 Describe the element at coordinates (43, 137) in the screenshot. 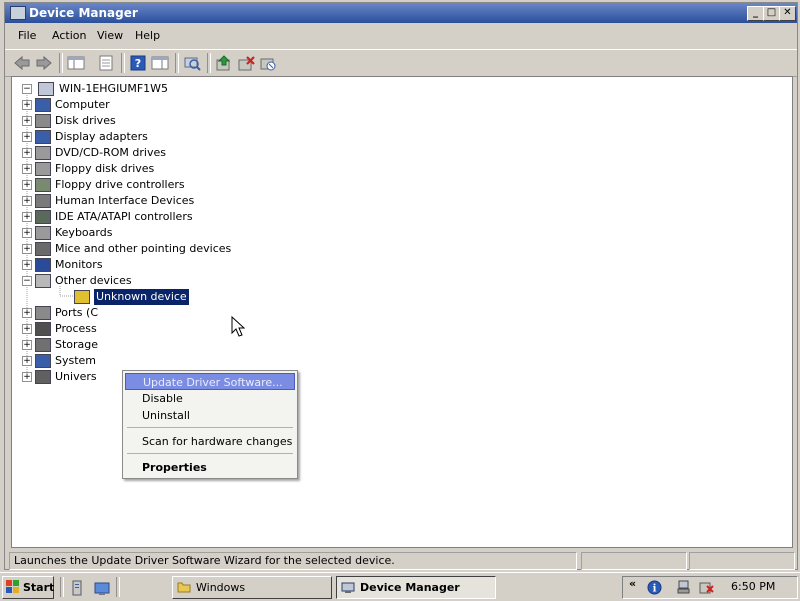

I see `display-adapter-icon` at that location.